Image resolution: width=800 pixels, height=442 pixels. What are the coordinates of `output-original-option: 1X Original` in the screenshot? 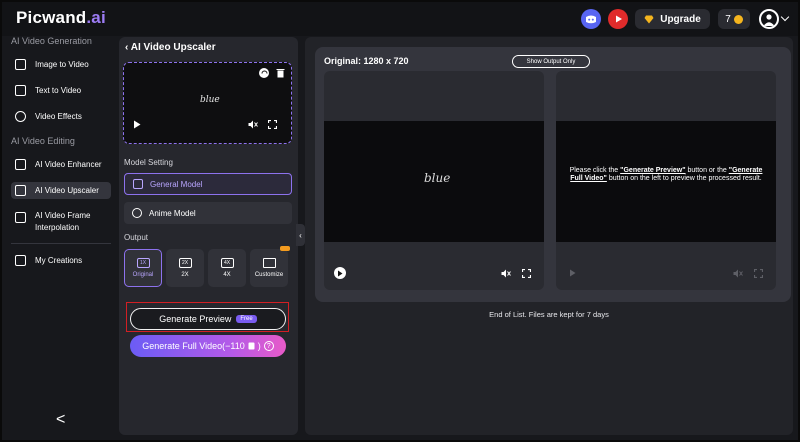 It's located at (143, 268).